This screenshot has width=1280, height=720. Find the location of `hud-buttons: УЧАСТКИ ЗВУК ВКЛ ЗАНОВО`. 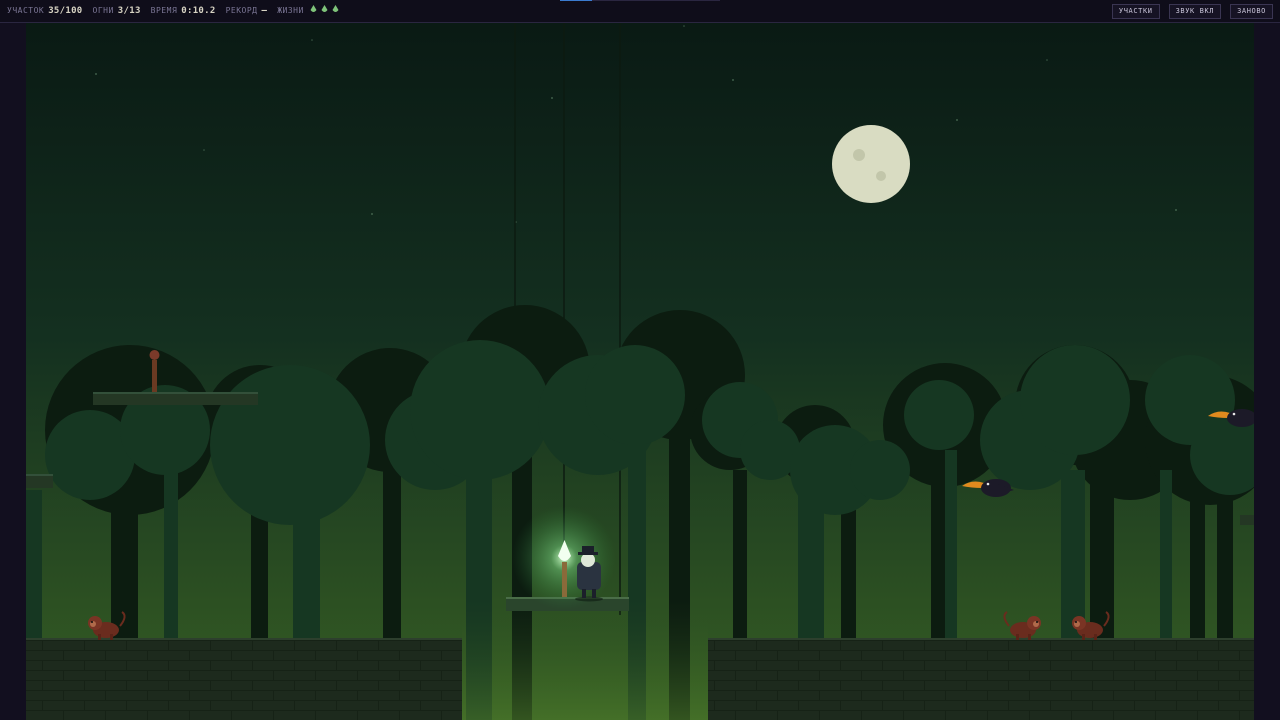

hud-buttons: УЧАСТКИ ЗВУК ВКЛ ЗАНОВО is located at coordinates (1192, 11).